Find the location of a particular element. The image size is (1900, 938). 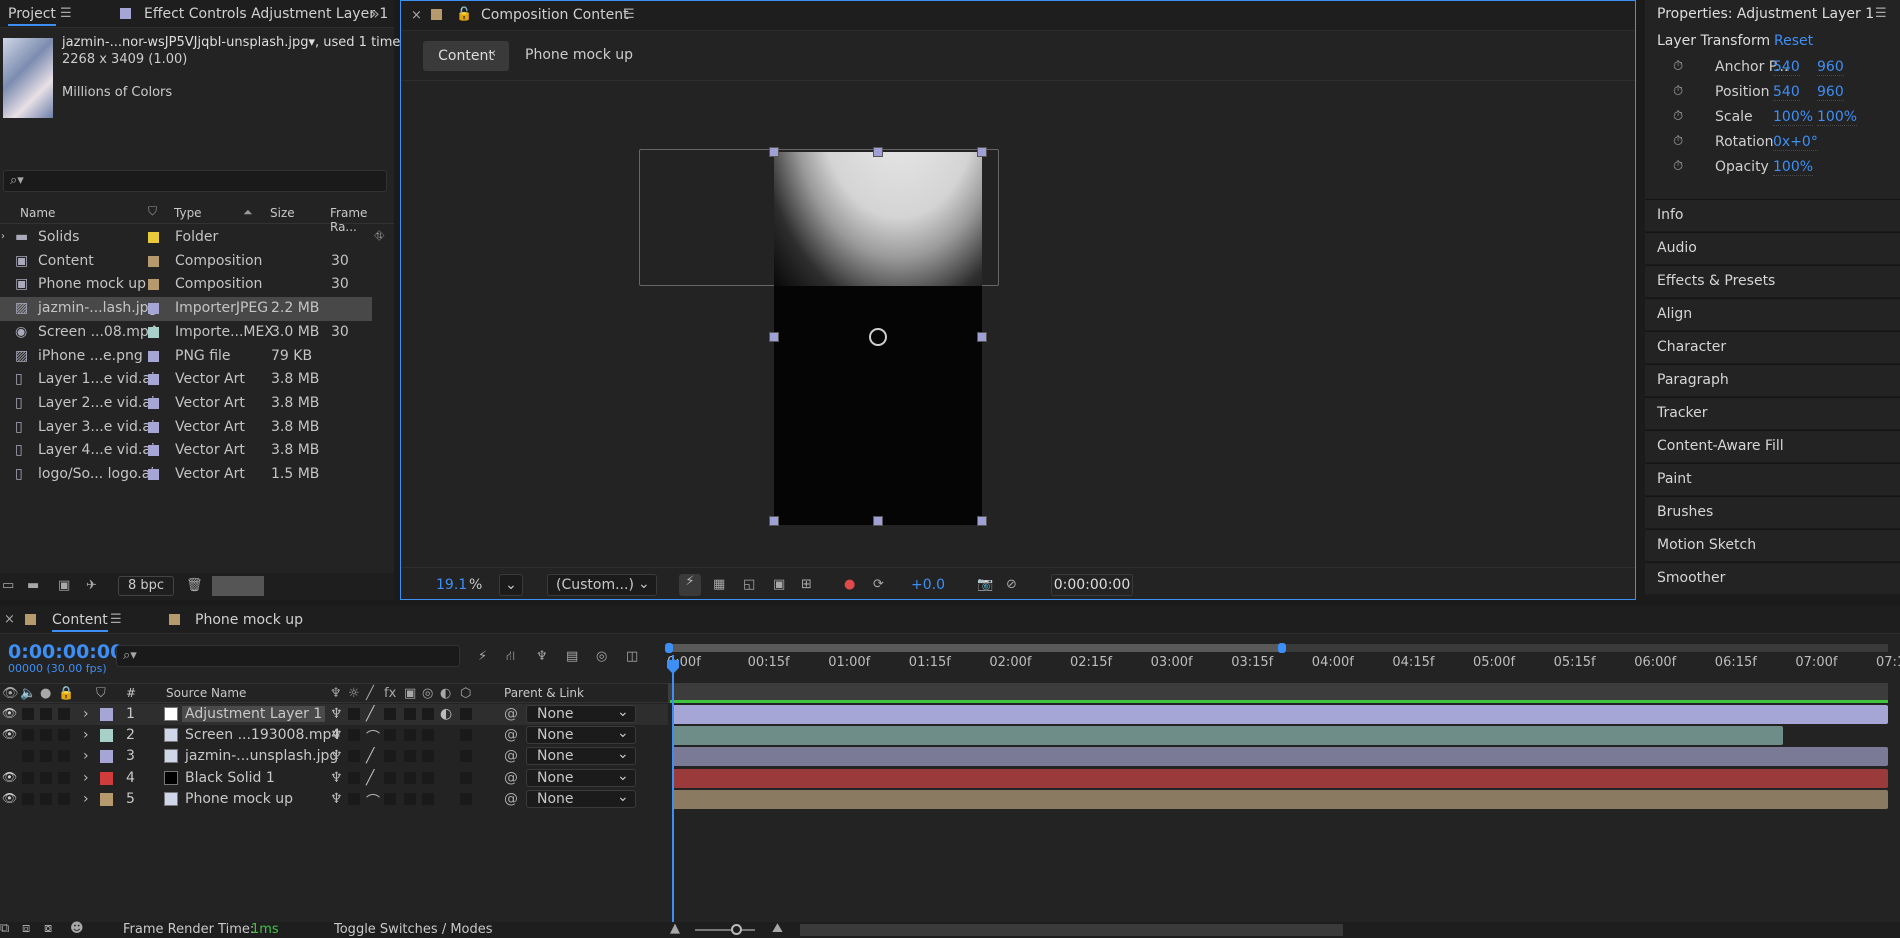

property-value-2: 960 is located at coordinates (1830, 92).